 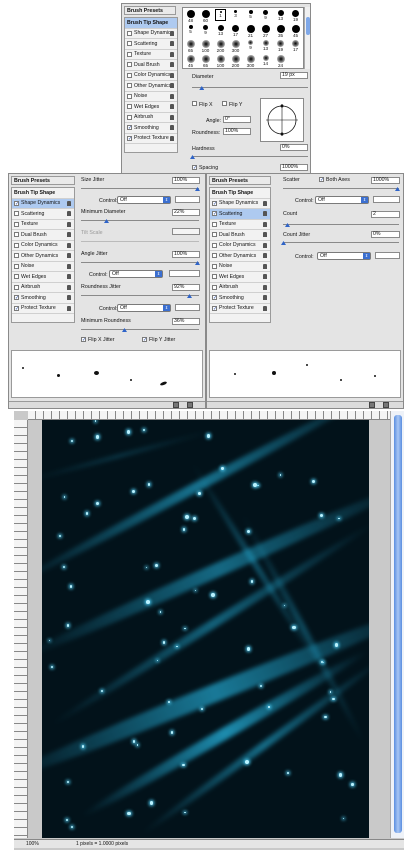 What do you see at coordinates (250, 156) in the screenshot?
I see `hardness-slider` at bounding box center [250, 156].